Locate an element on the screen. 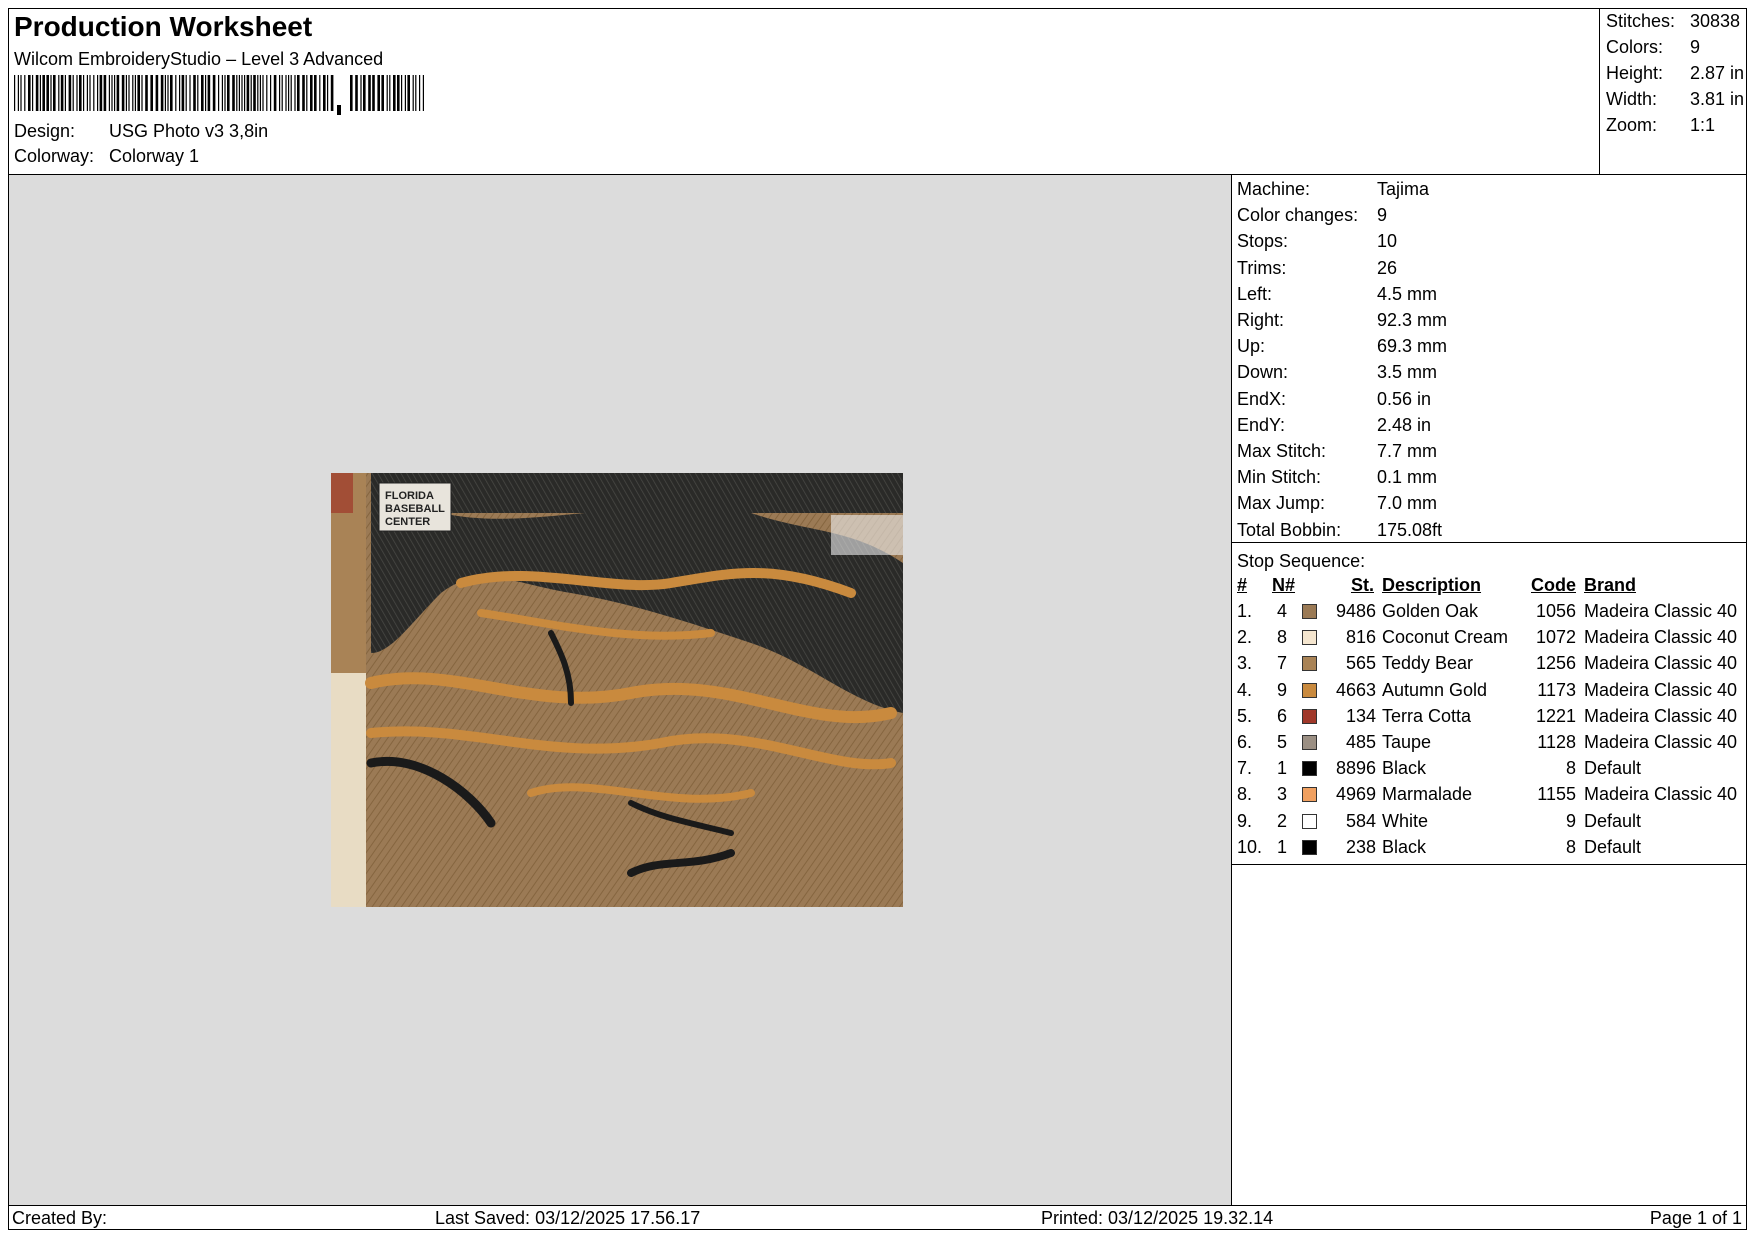 This screenshot has height=1240, width=1755. worksheet-title: Production Worksheet is located at coordinates (163, 26).